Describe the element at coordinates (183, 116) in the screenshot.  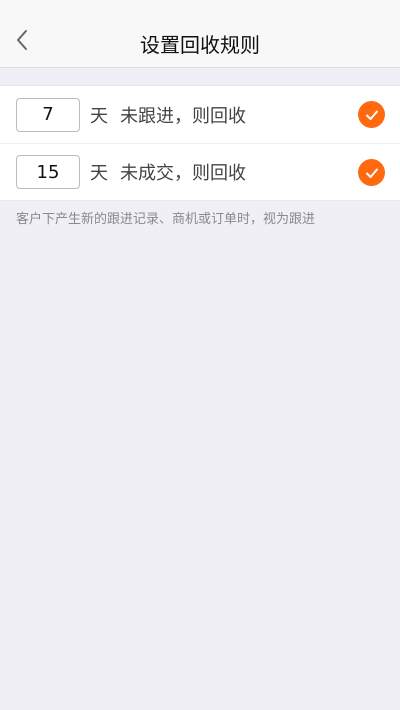
I see `follow-up-description: 未跟进，则回收` at that location.